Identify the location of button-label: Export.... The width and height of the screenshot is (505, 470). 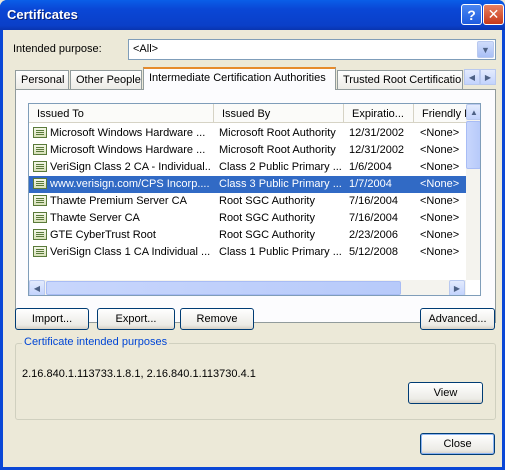
(136, 319).